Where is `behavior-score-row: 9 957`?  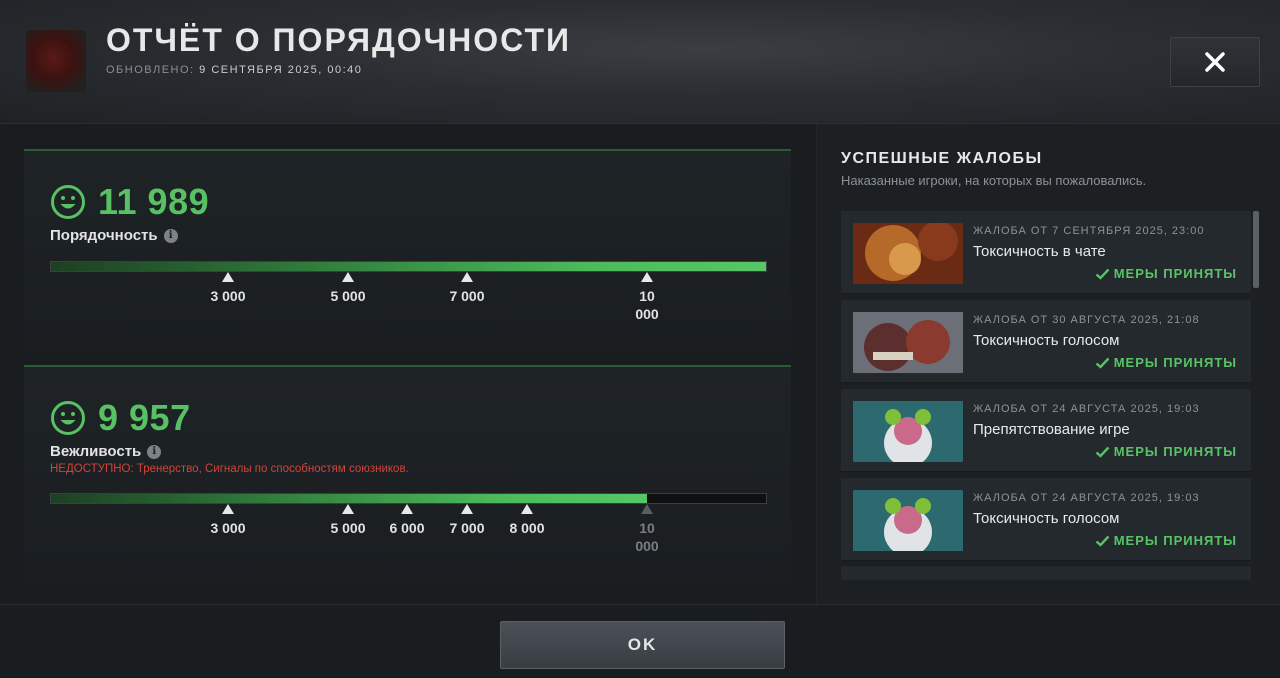
behavior-score-row: 9 957 is located at coordinates (120, 418).